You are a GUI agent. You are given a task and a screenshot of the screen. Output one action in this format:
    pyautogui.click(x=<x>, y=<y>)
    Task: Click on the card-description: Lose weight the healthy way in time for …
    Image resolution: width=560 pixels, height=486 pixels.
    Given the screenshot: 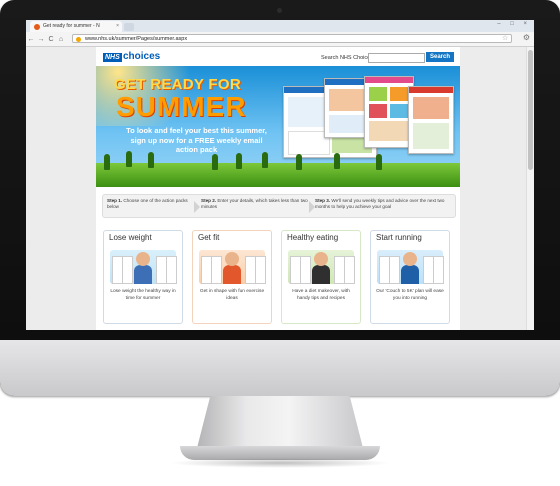 What is the action you would take?
    pyautogui.click(x=143, y=295)
    